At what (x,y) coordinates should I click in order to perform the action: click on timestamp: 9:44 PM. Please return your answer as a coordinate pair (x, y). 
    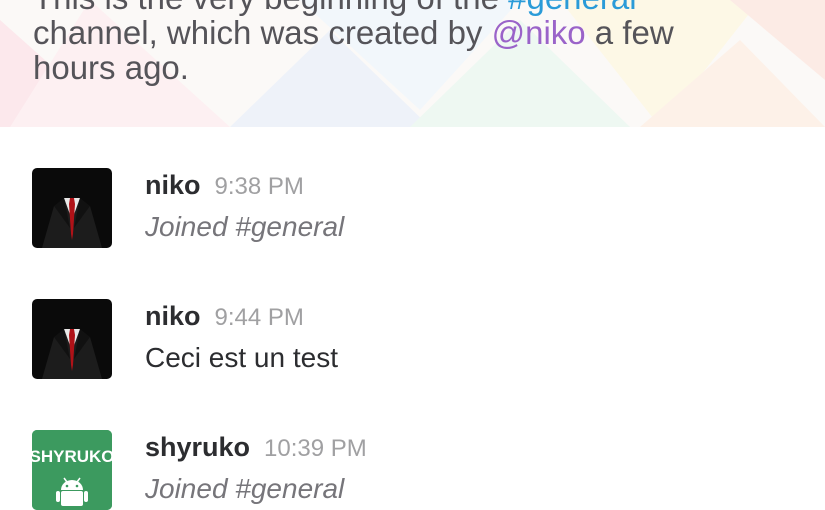
    Looking at the image, I should click on (259, 317).